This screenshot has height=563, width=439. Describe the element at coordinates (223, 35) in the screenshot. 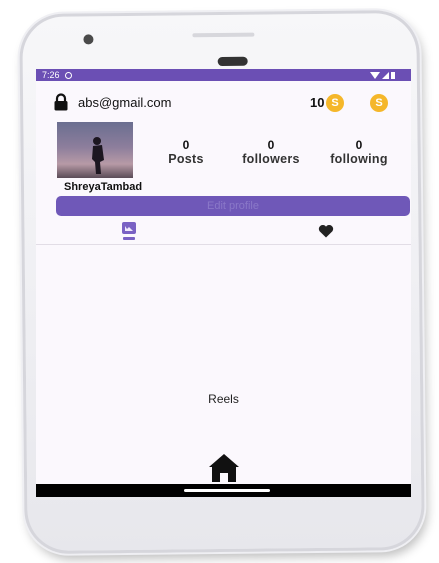

I see `top-slot` at that location.